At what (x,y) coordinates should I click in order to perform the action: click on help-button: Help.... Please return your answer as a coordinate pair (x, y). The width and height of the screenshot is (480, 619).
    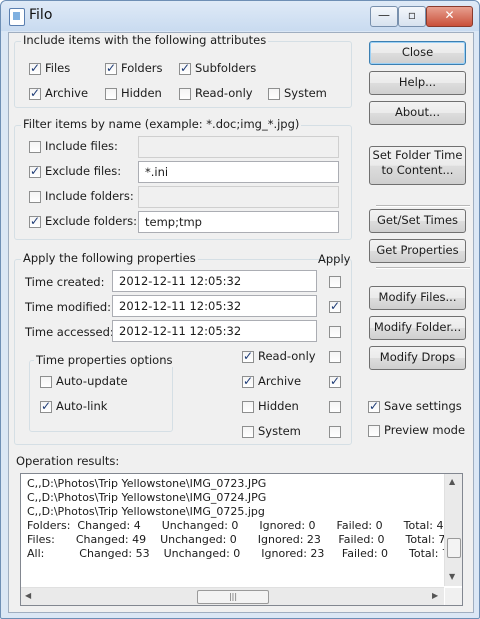
    Looking at the image, I should click on (417, 83).